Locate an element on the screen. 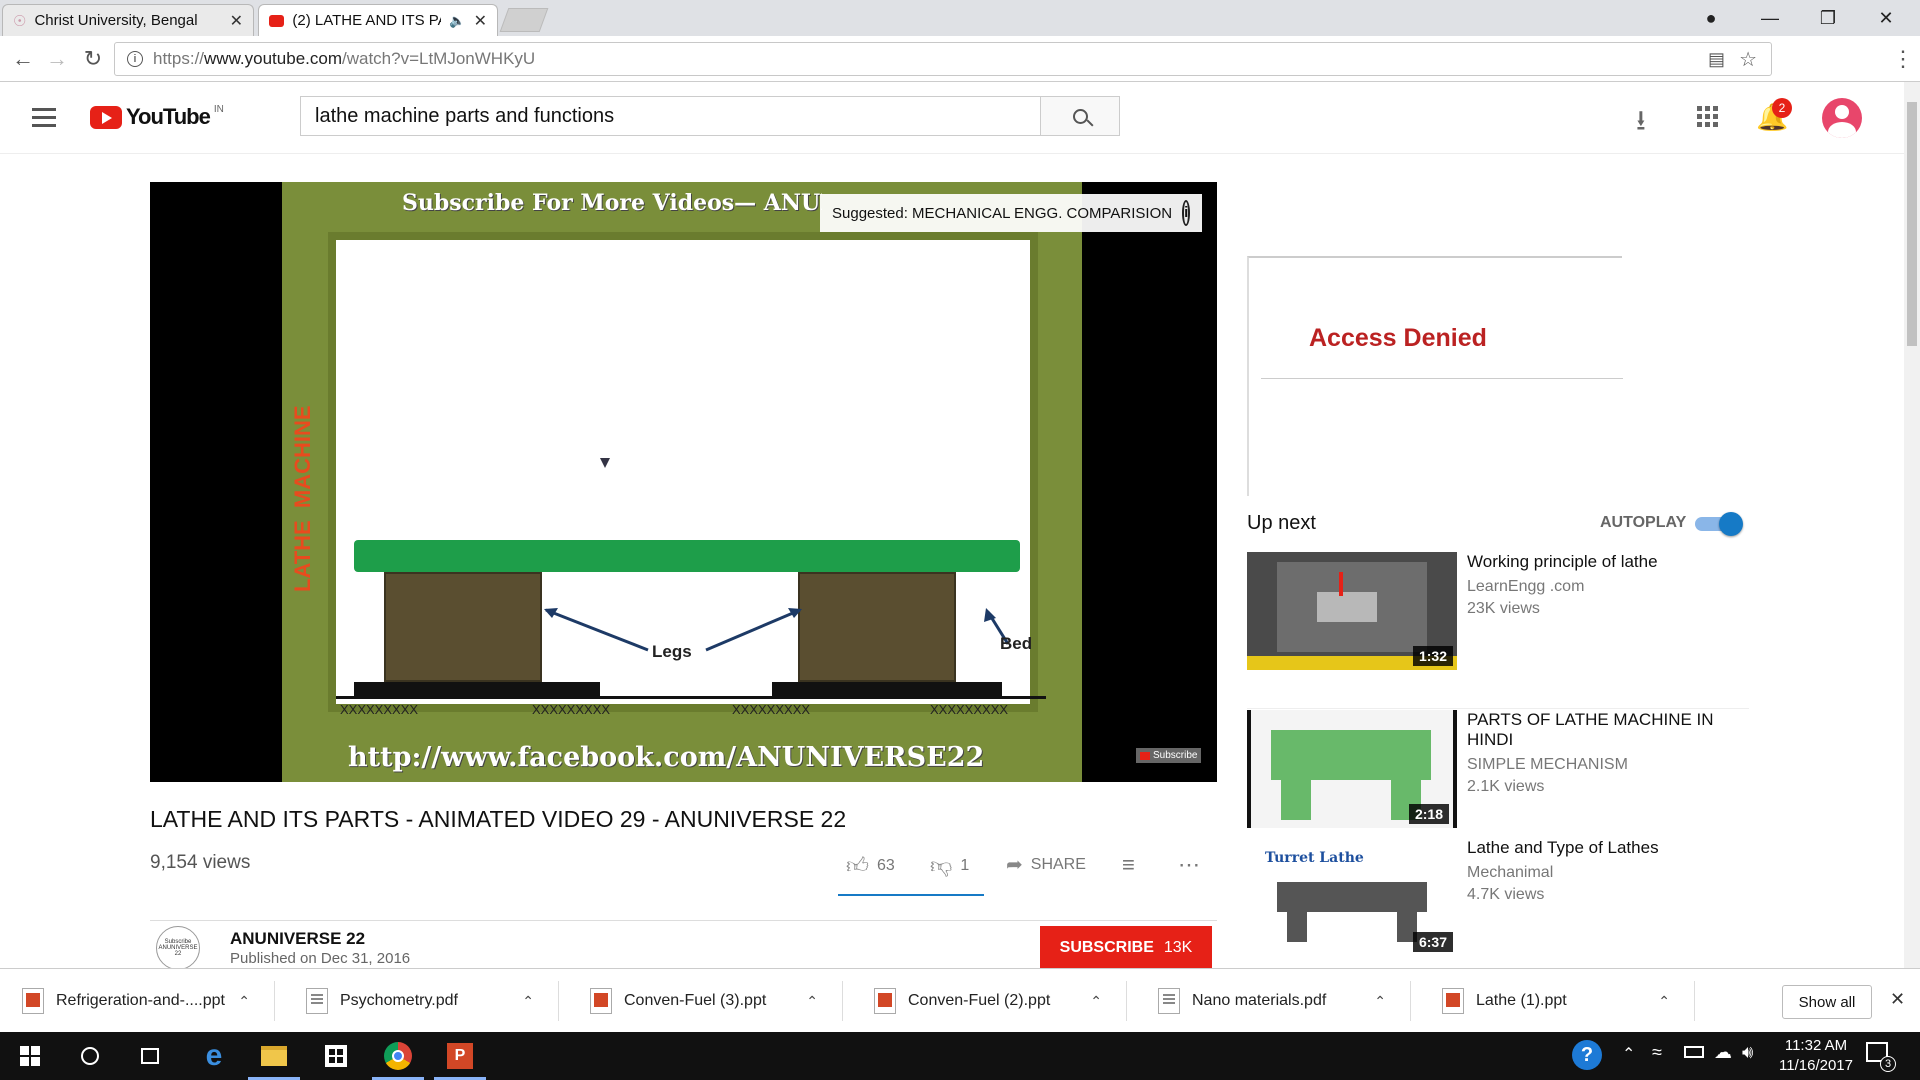 This screenshot has width=1920, height=1080. globe-icon: ☉ is located at coordinates (20, 21).